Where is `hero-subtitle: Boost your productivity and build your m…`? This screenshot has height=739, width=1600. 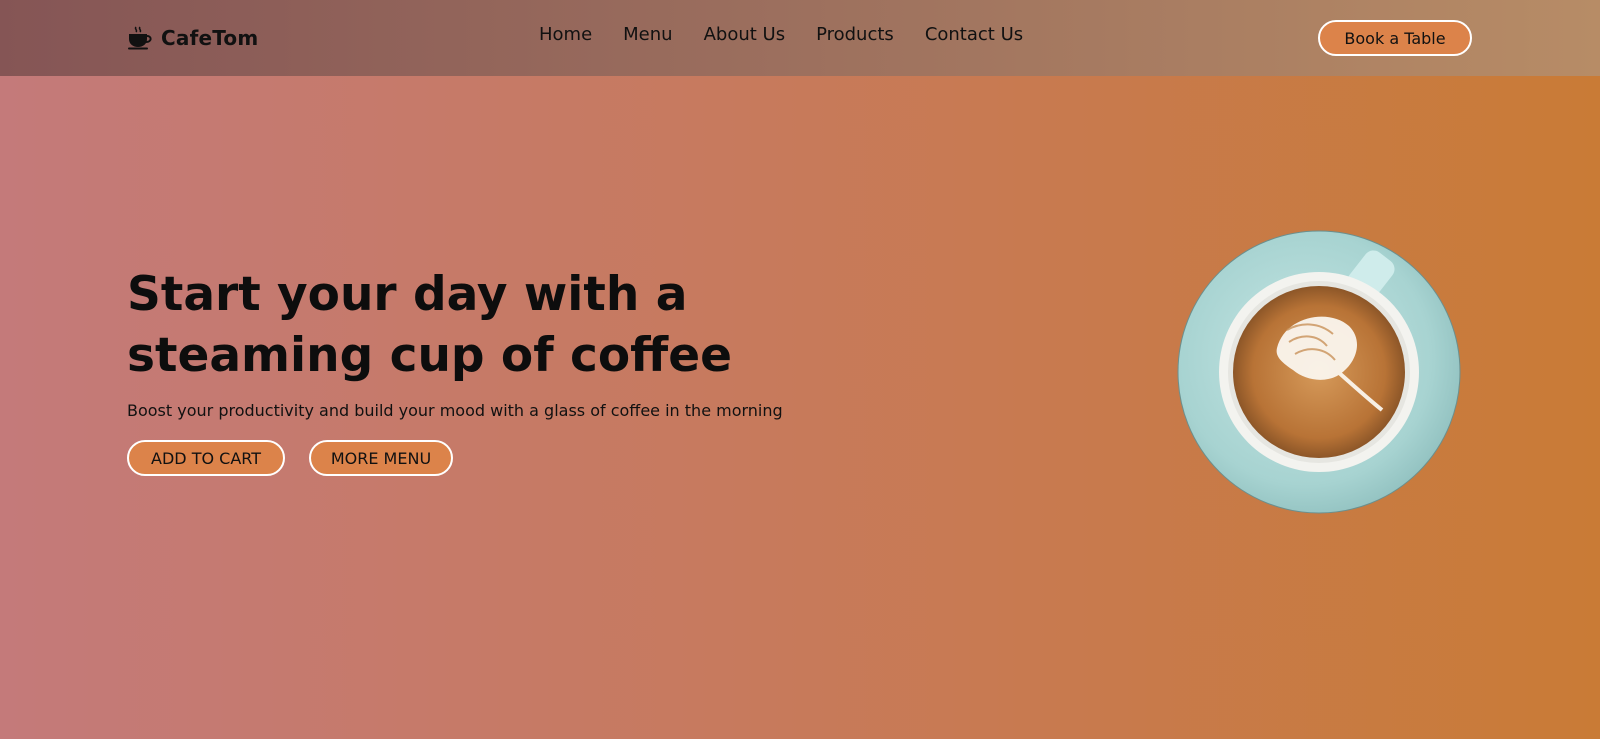 hero-subtitle: Boost your productivity and build your m… is located at coordinates (455, 410).